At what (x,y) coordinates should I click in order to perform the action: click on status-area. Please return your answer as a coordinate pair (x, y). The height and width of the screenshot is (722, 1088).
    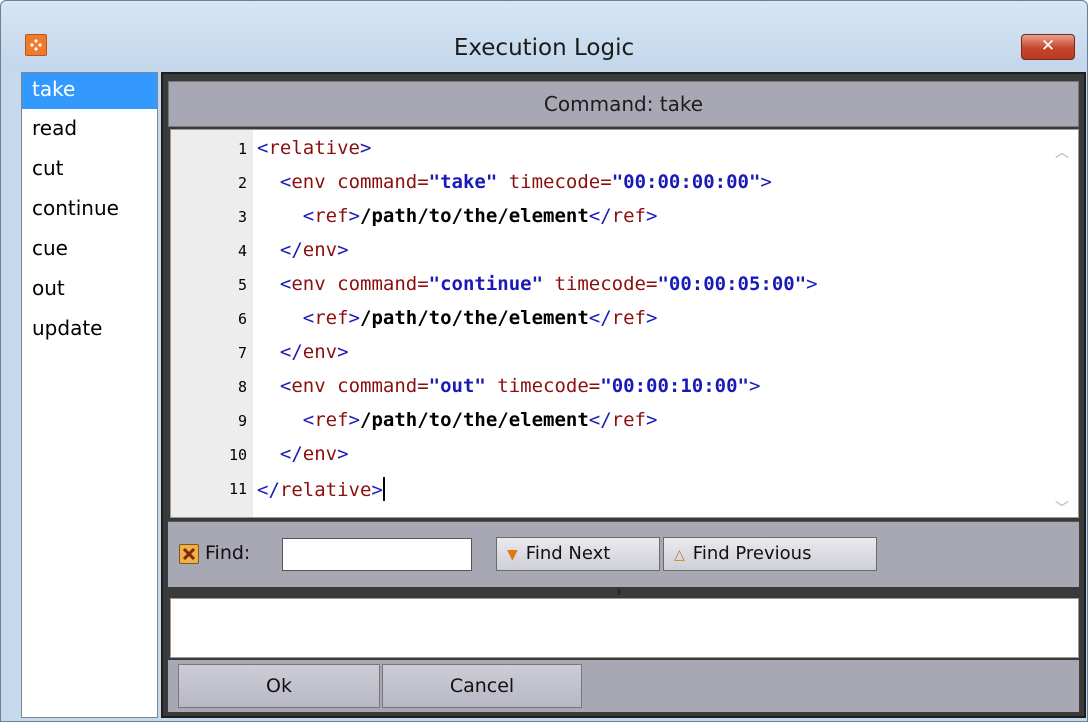
    Looking at the image, I should click on (624, 628).